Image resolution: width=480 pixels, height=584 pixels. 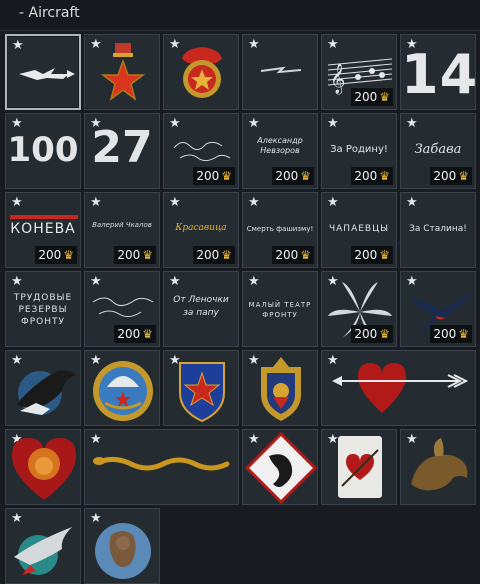 I want to click on order-red-banner-decal, so click(x=202, y=72).